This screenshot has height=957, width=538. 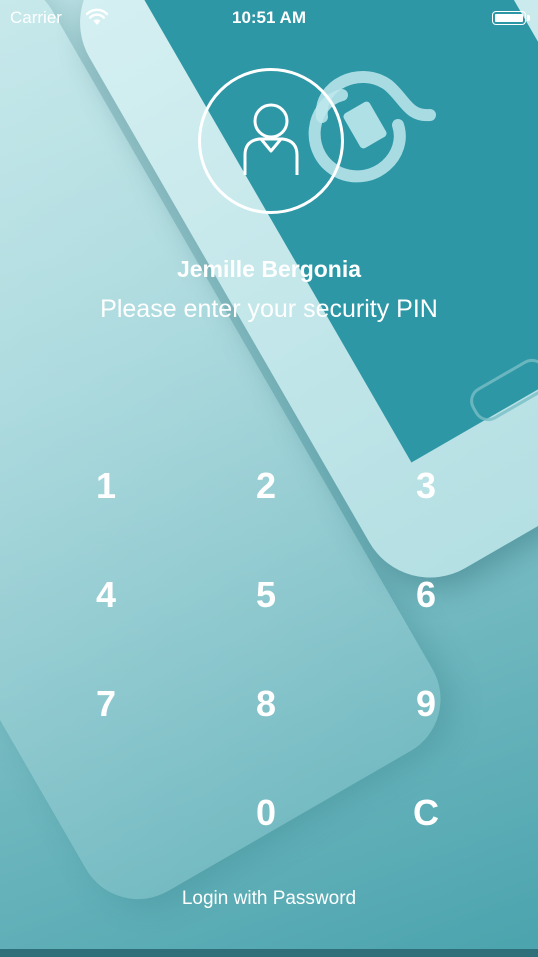 What do you see at coordinates (426, 595) in the screenshot?
I see `keypad-key-6: 6` at bounding box center [426, 595].